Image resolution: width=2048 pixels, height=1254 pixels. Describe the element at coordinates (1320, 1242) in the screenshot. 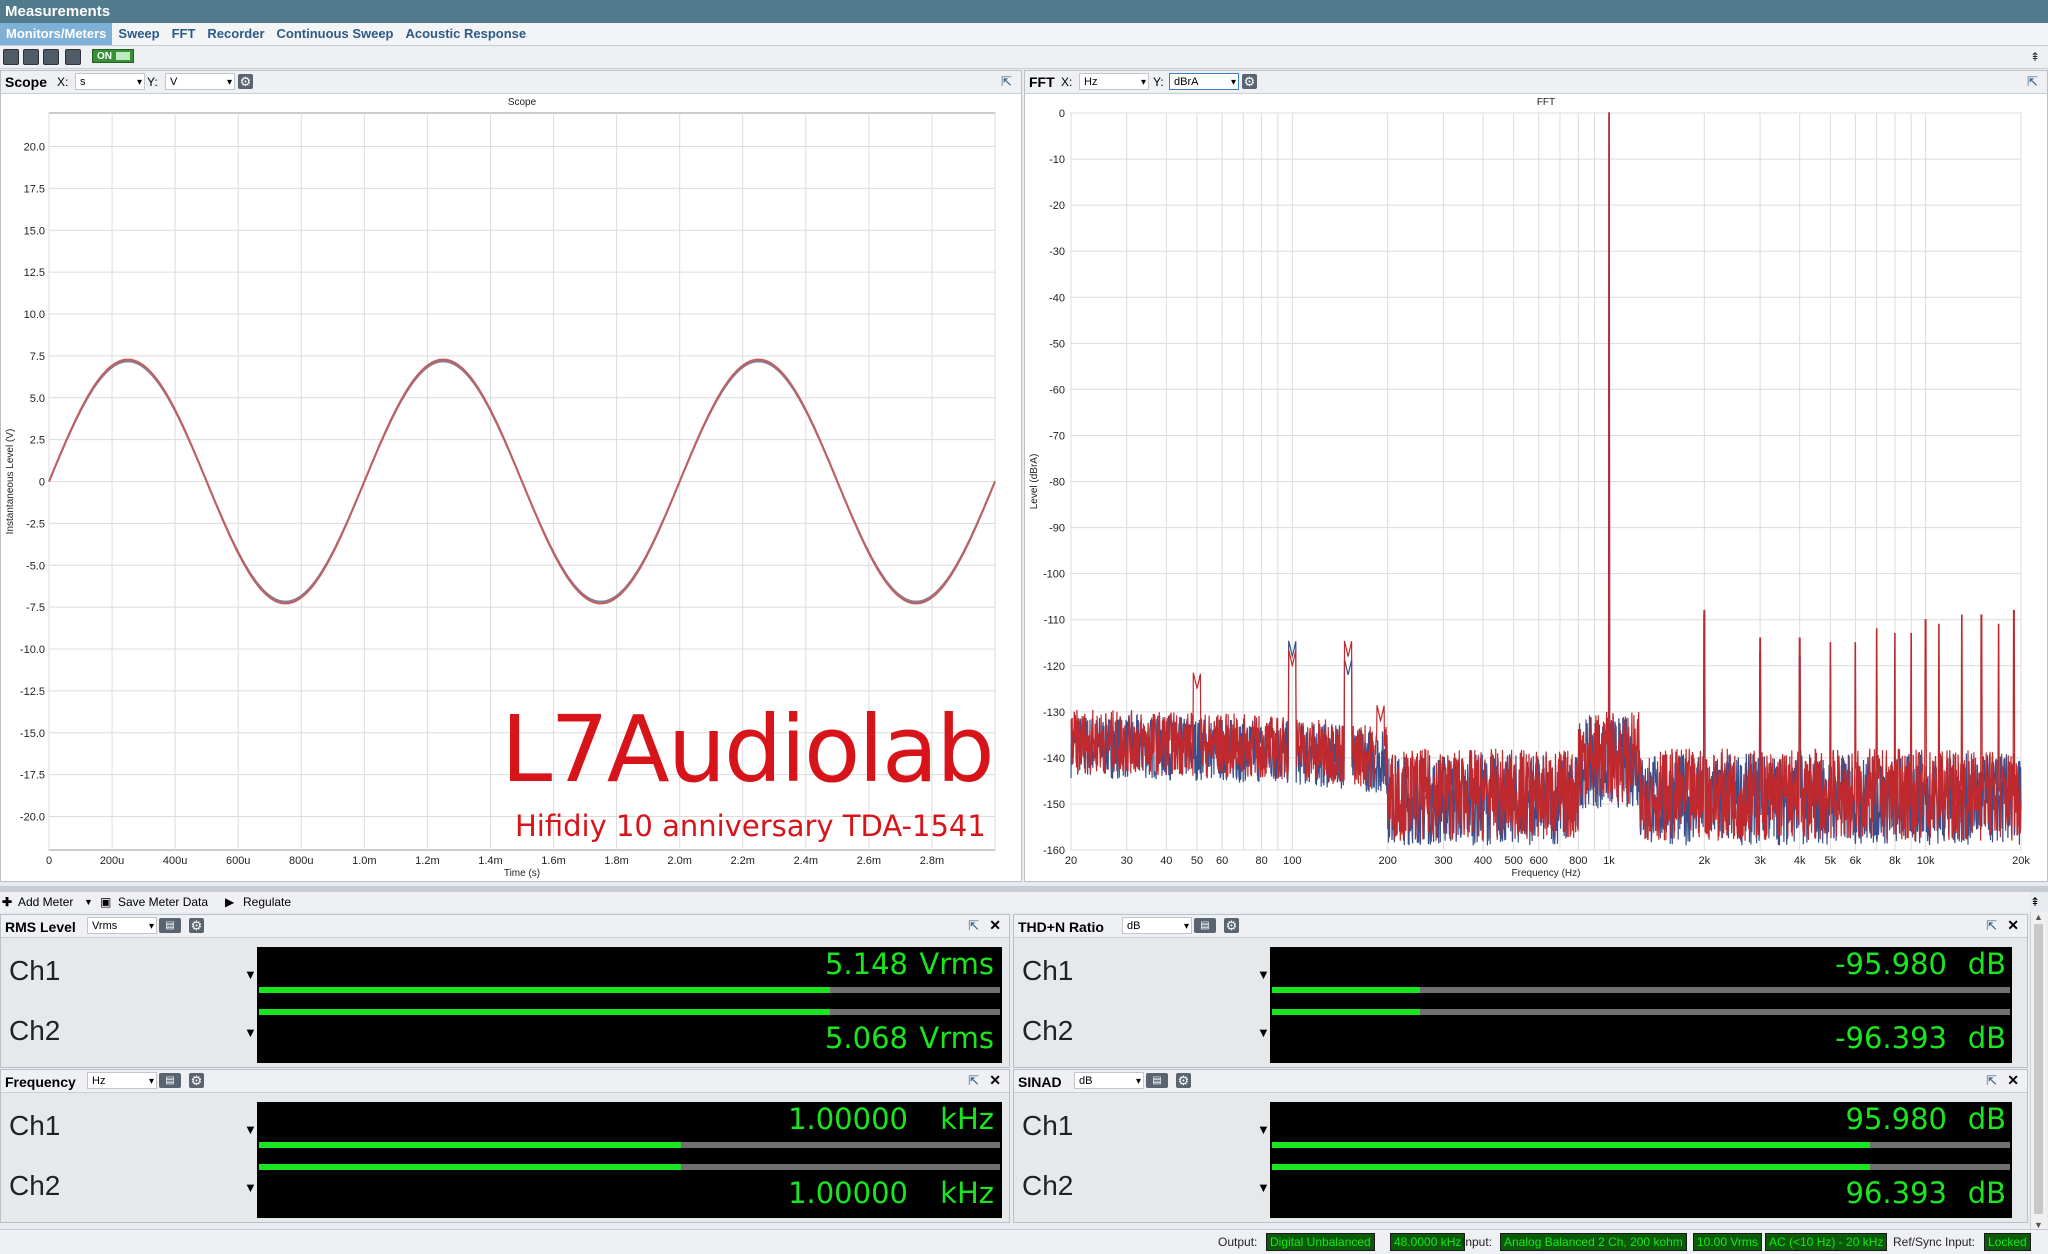

I see `output-connector: Digital Unbalanced` at that location.